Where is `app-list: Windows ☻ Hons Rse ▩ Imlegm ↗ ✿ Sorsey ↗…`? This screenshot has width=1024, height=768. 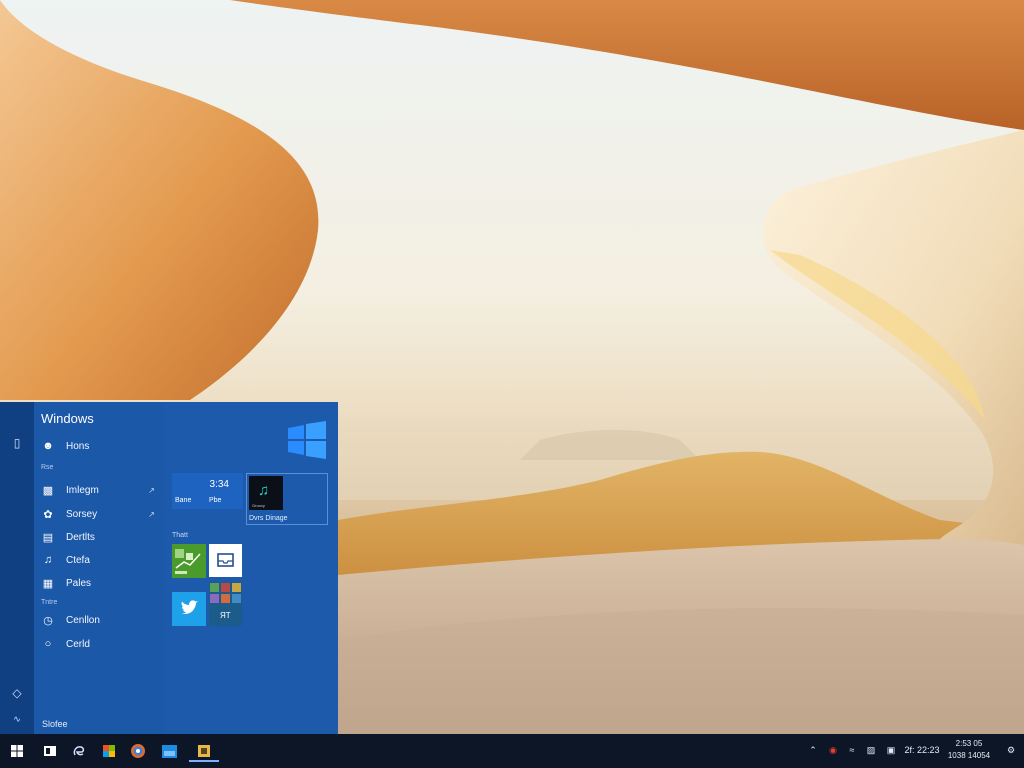 app-list: Windows ☻ Hons Rse ▩ Imlegm ↗ ✿ Sorsey ↗… is located at coordinates (99, 568).